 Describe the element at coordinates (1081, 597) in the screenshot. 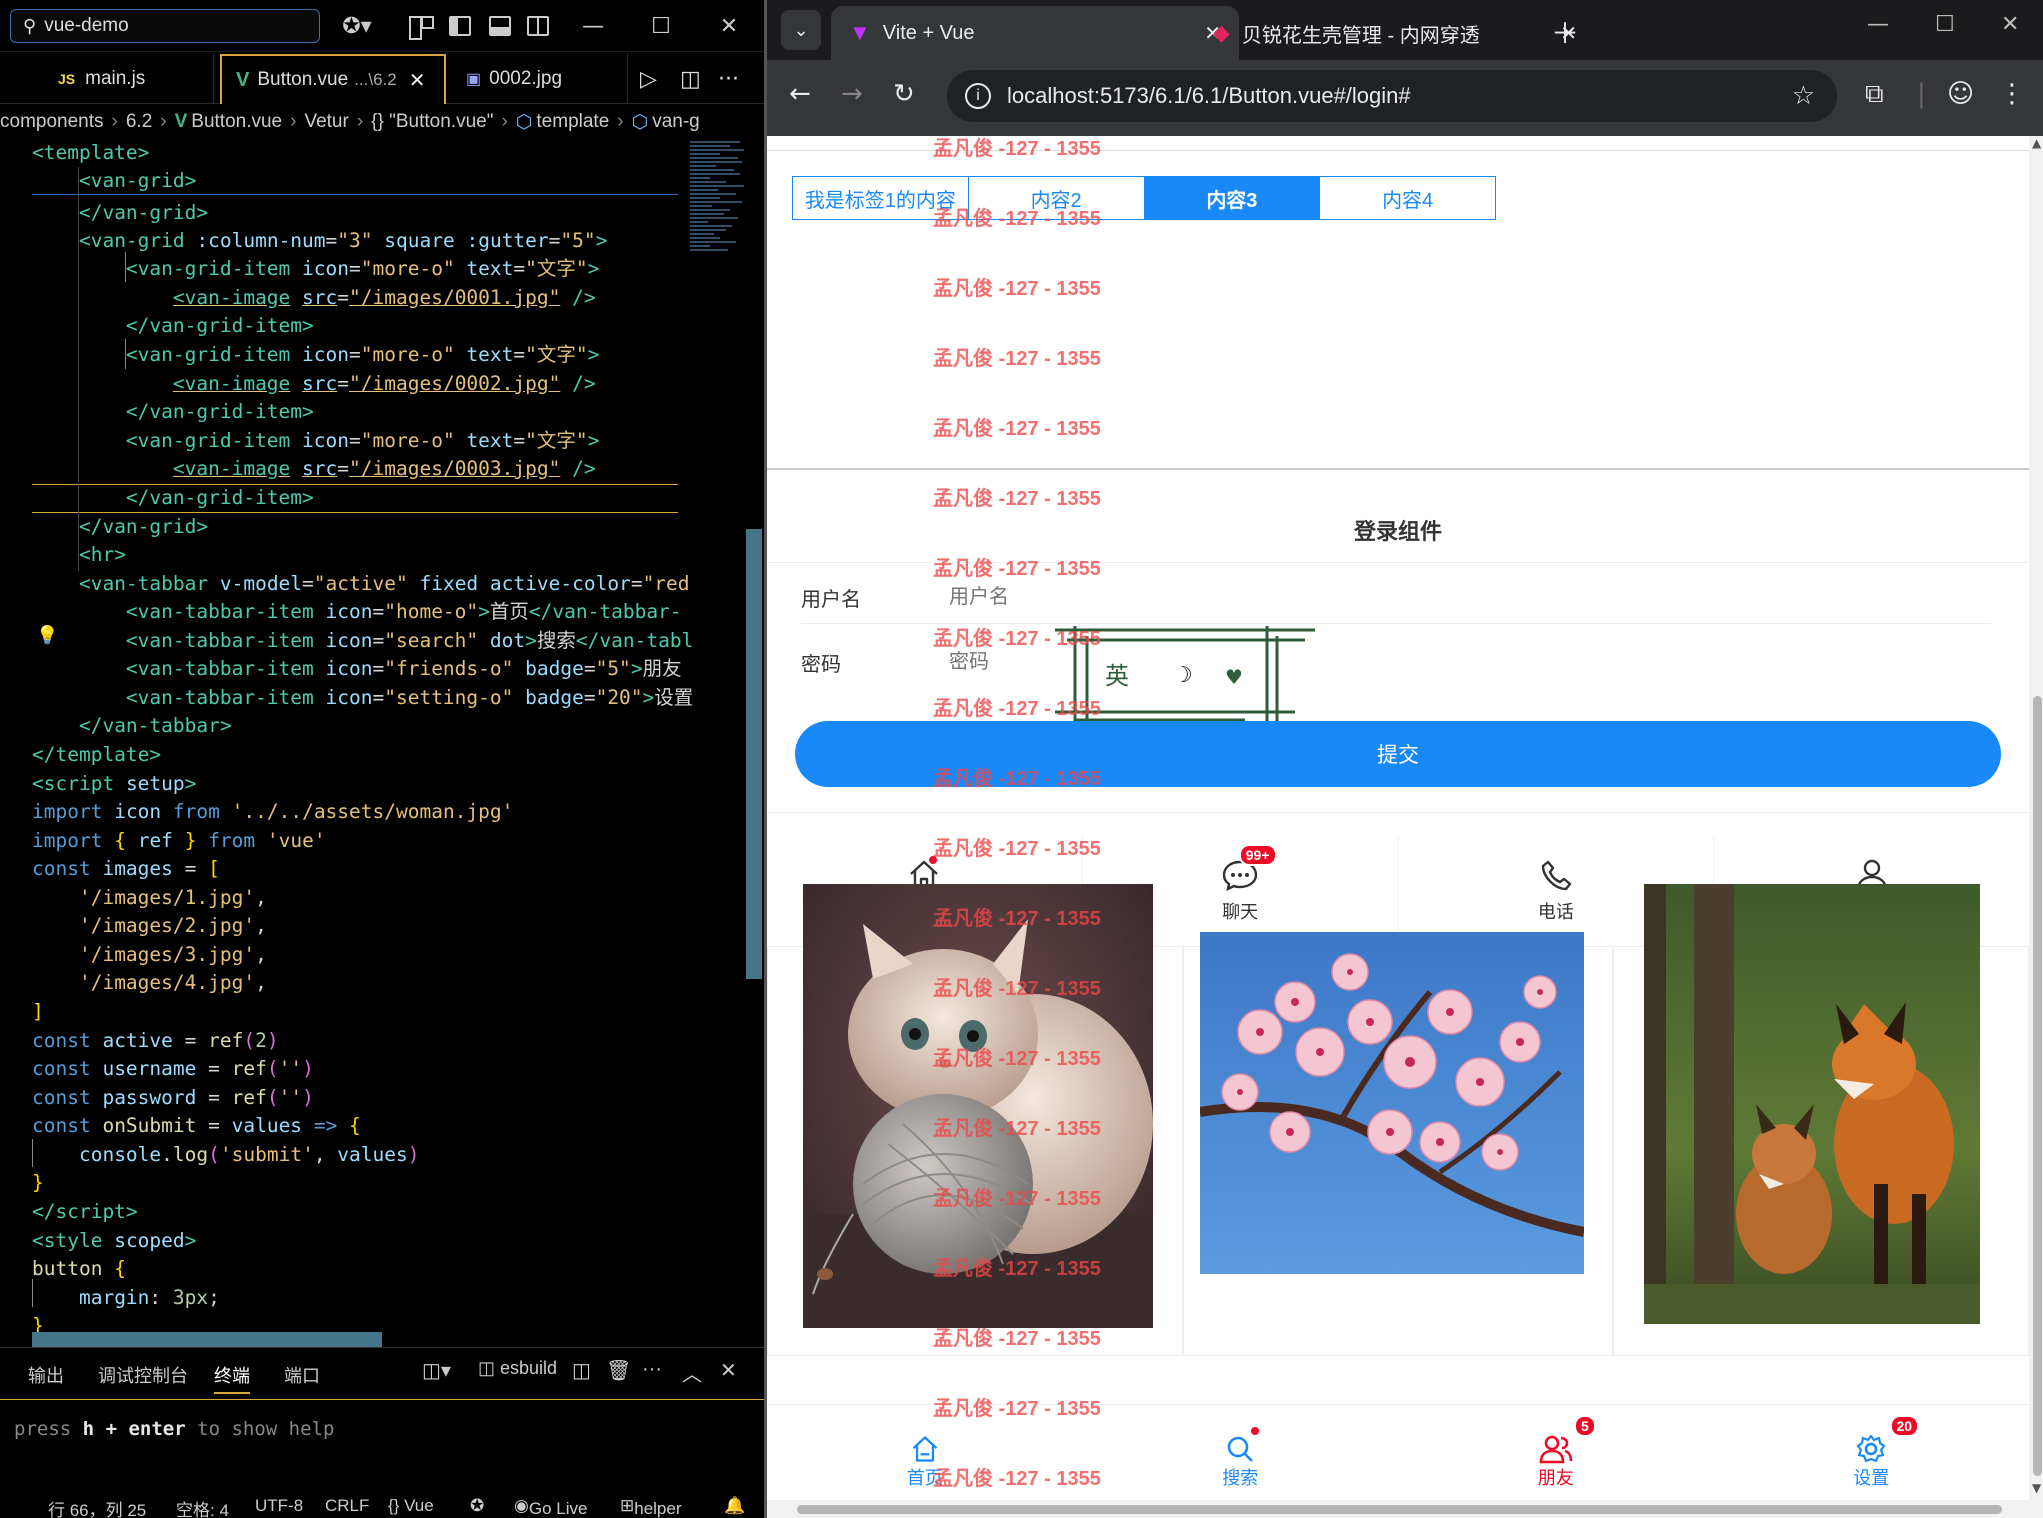

I see `username-input` at that location.